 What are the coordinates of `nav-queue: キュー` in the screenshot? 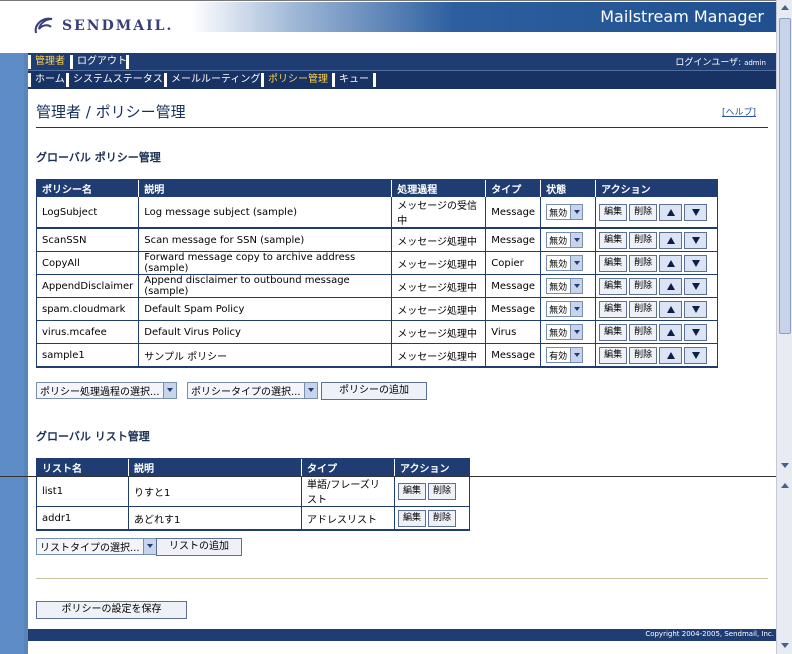 It's located at (354, 79).